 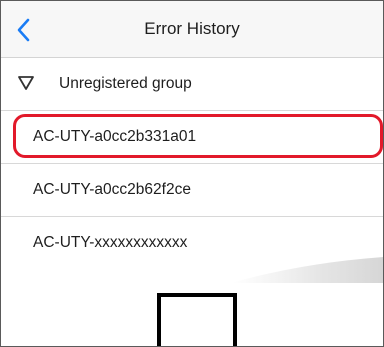 I want to click on callout-box, so click(x=197, y=319).